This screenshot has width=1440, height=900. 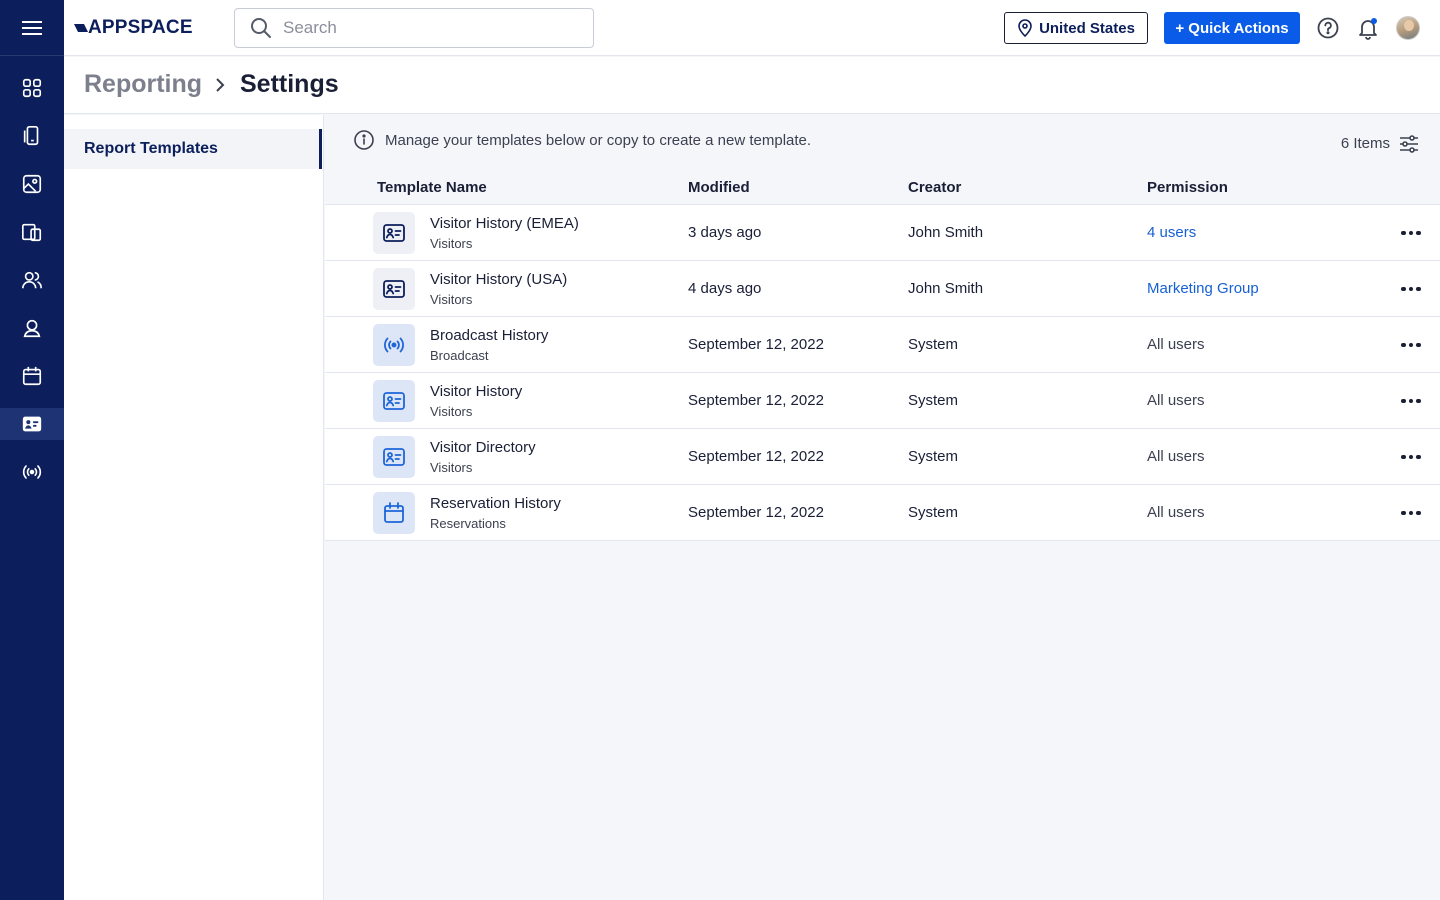 What do you see at coordinates (495, 503) in the screenshot?
I see `template-name: Reservation History` at bounding box center [495, 503].